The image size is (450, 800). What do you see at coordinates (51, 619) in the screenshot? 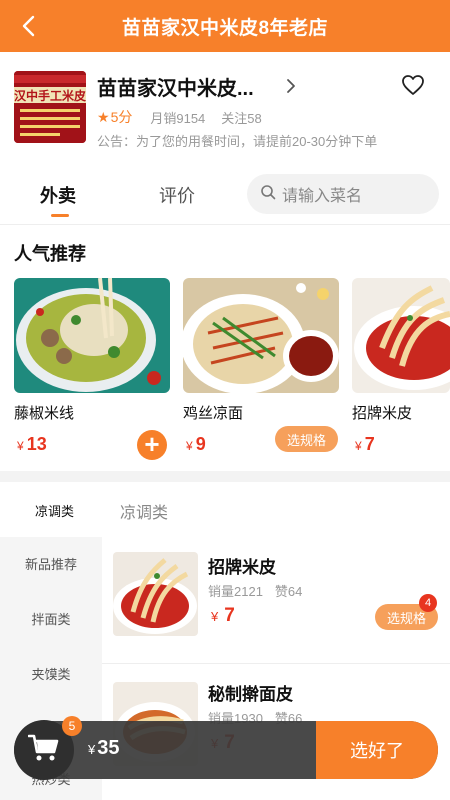
I see `sidebar-item-noodles: 拌面类` at bounding box center [51, 619].